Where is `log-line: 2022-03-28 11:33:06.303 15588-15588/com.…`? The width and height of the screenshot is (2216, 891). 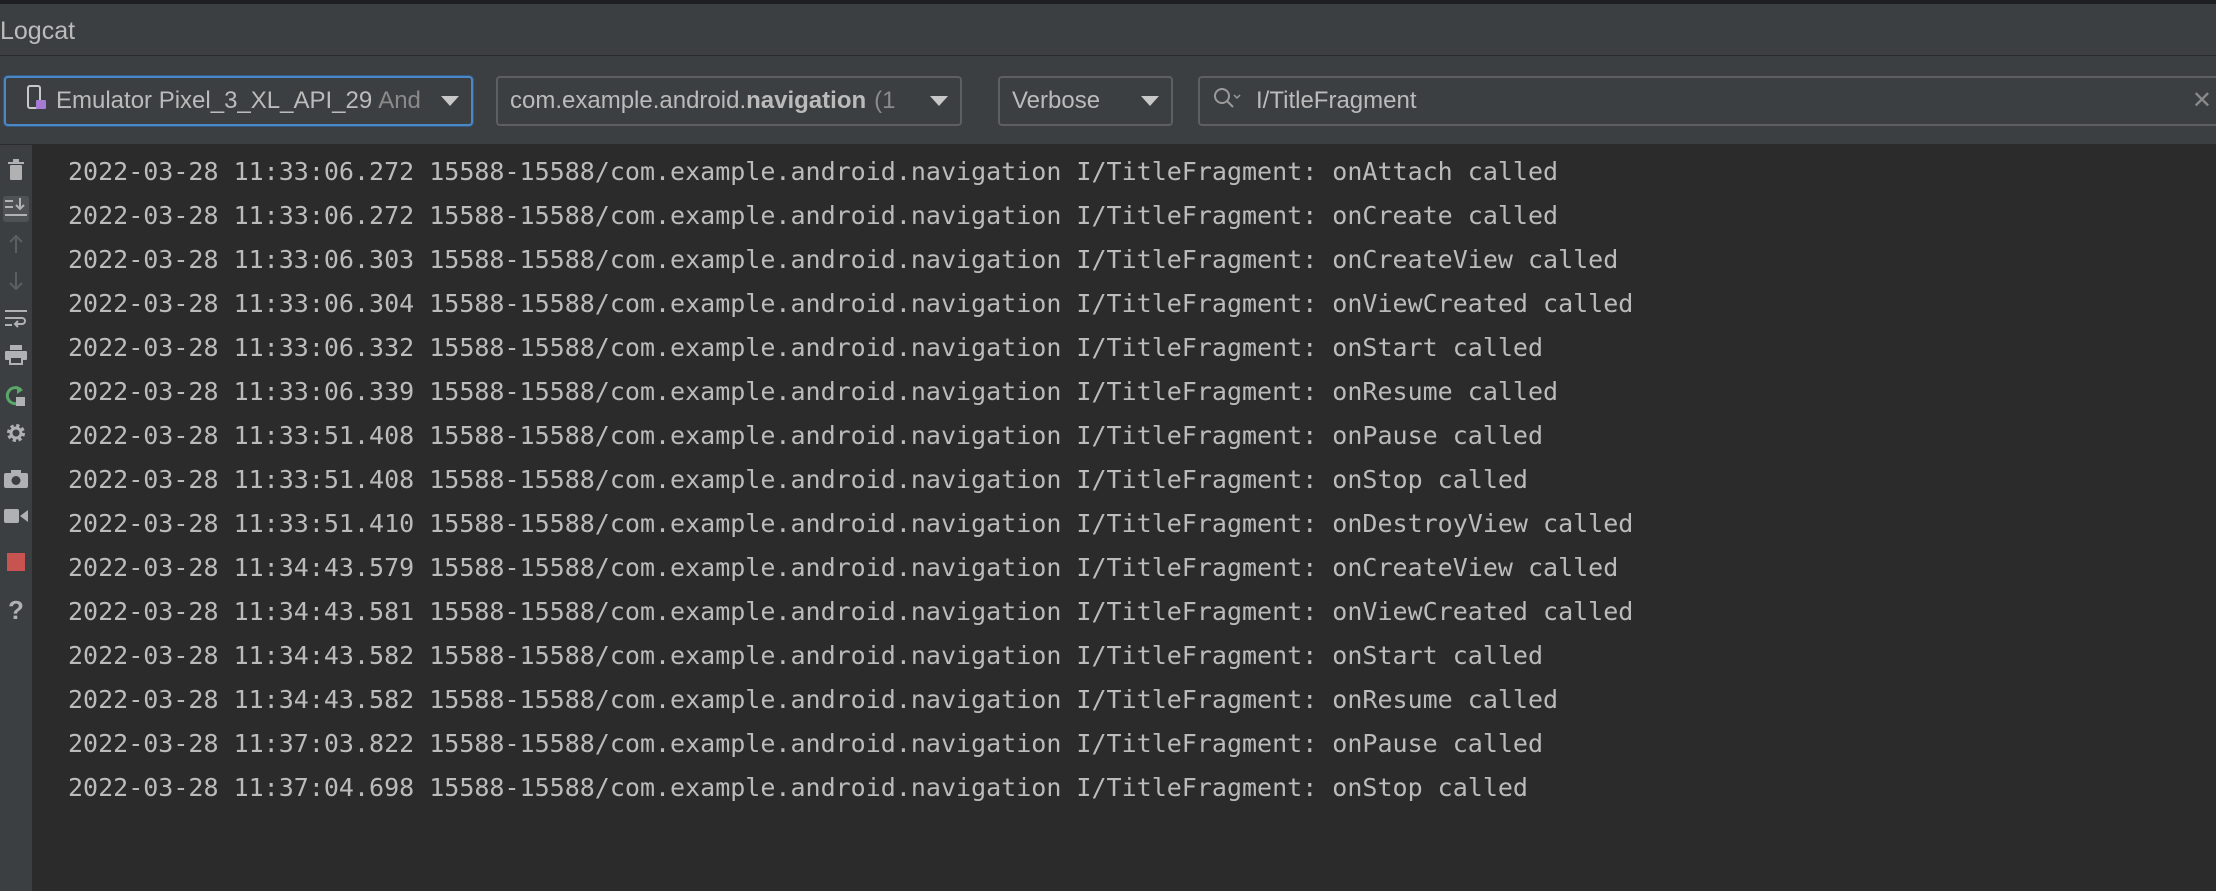
log-line: 2022-03-28 11:33:06.303 15588-15588/com.… is located at coordinates (843, 259).